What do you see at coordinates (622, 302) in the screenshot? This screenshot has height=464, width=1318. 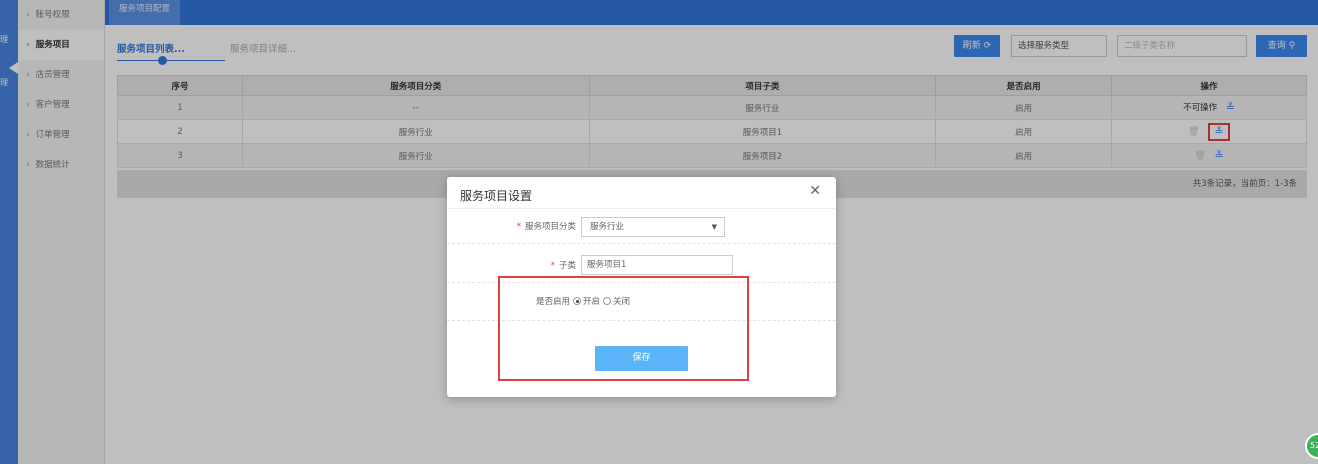 I see `radio-off-label: 关闭` at bounding box center [622, 302].